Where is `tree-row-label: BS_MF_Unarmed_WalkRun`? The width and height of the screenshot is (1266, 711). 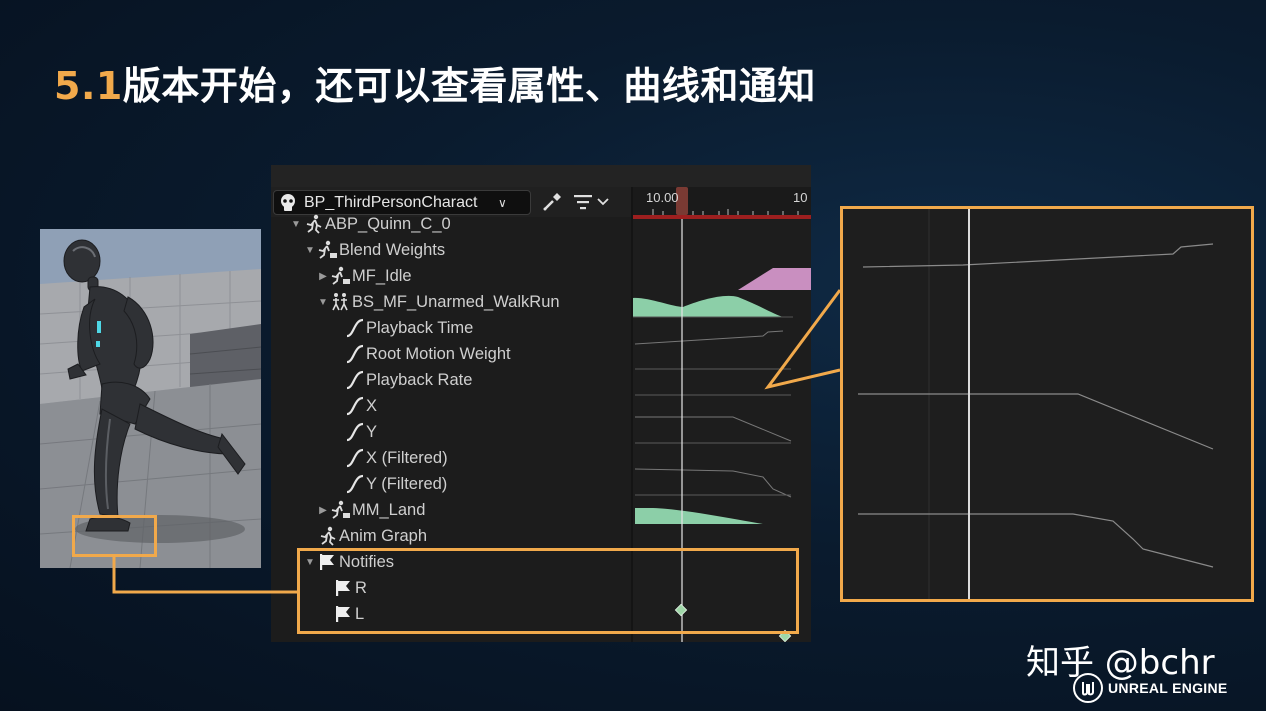
tree-row-label: BS_MF_Unarmed_WalkRun is located at coordinates (456, 301).